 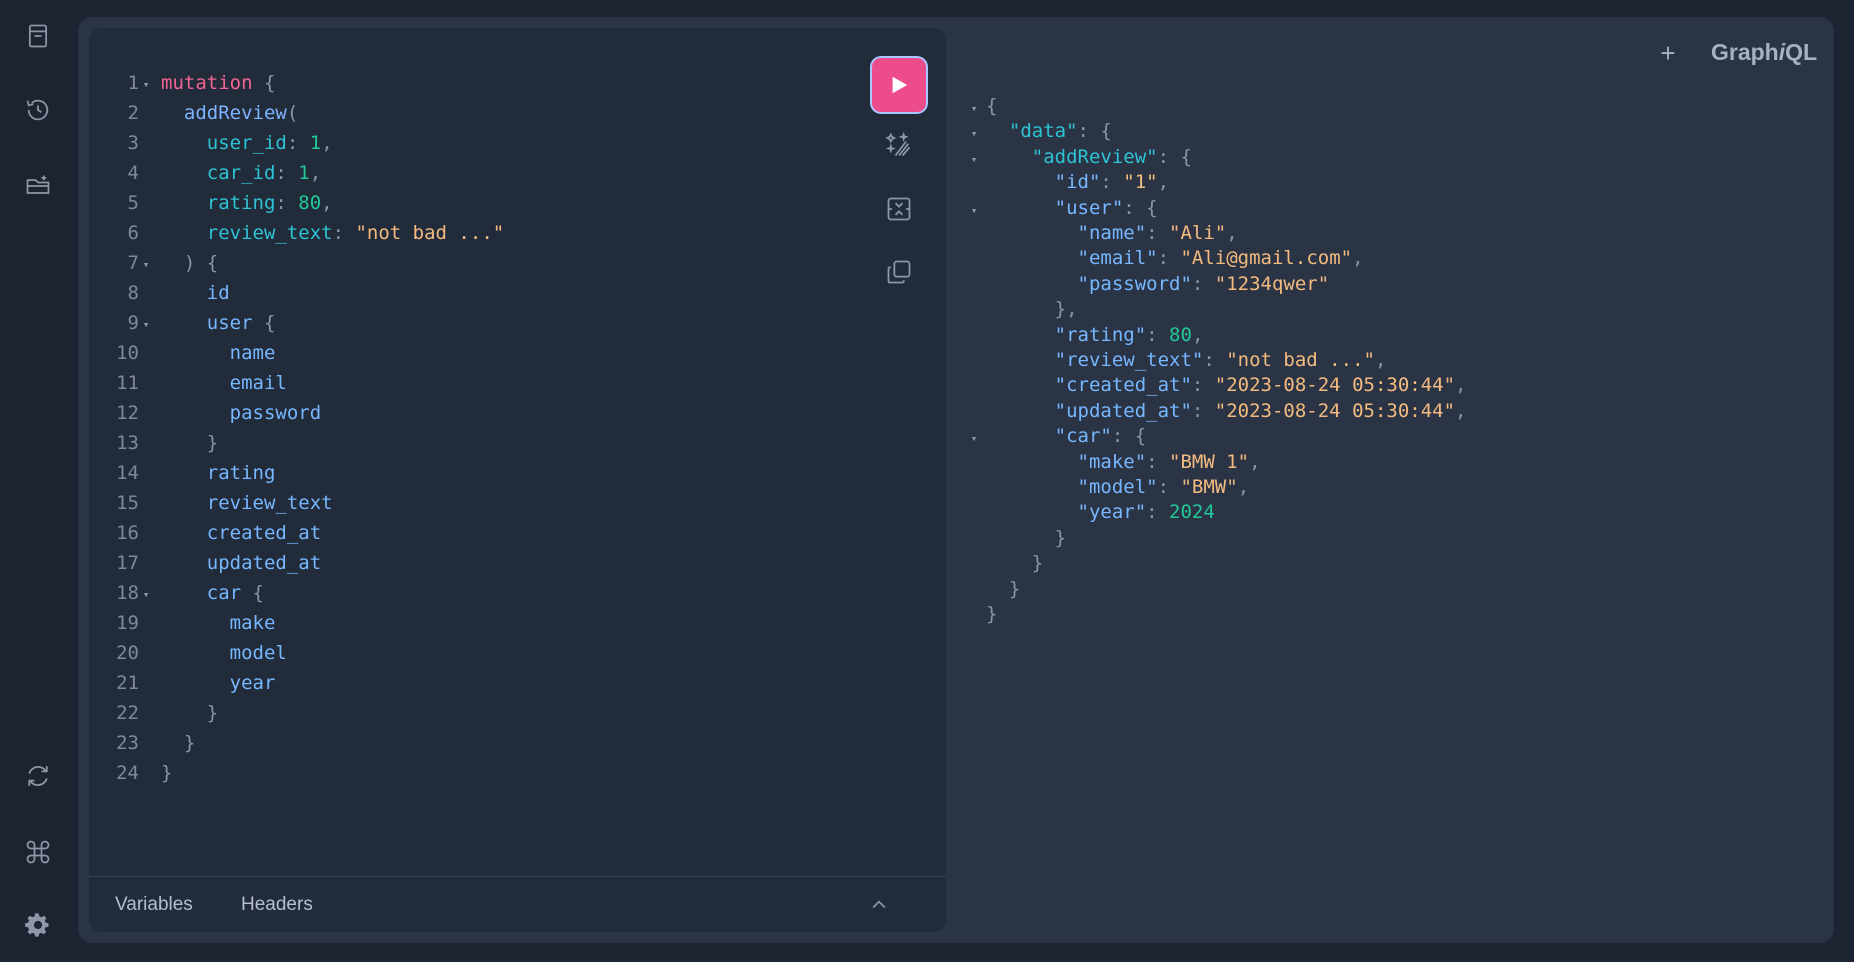 I want to click on history-icon, so click(x=38, y=110).